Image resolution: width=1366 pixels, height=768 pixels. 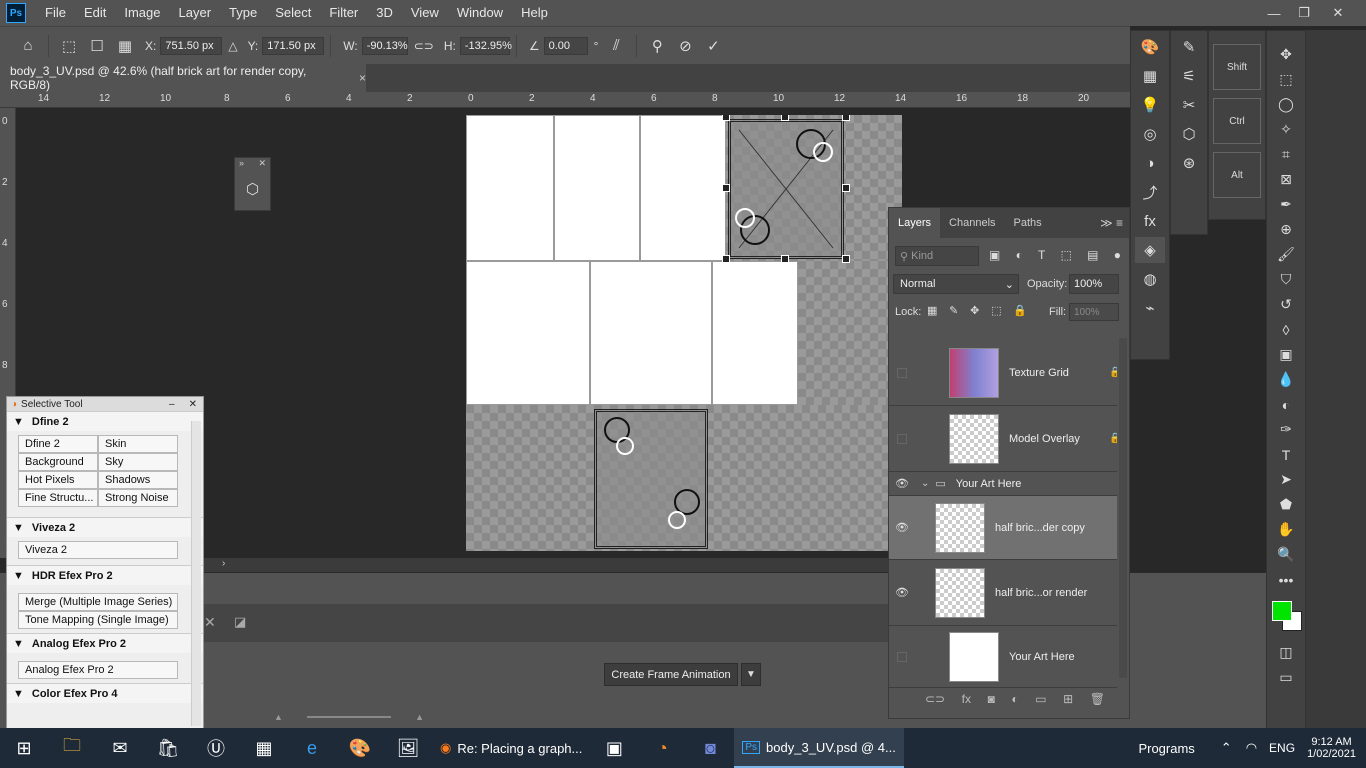 I want to click on fill-input: 100%, so click(x=1094, y=312).